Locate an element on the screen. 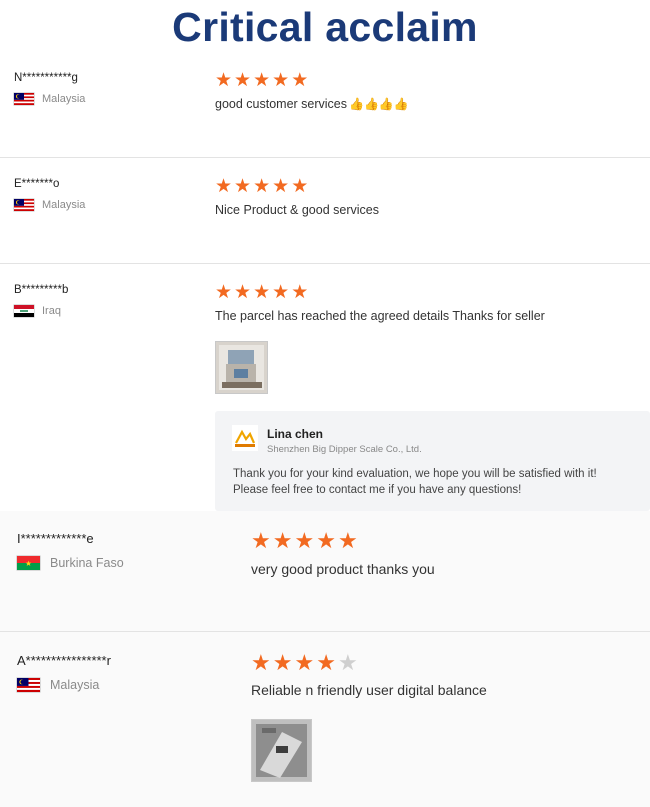 This screenshot has height=807, width=650. review-text: good customer services 👍👍👍👍 is located at coordinates (312, 104).